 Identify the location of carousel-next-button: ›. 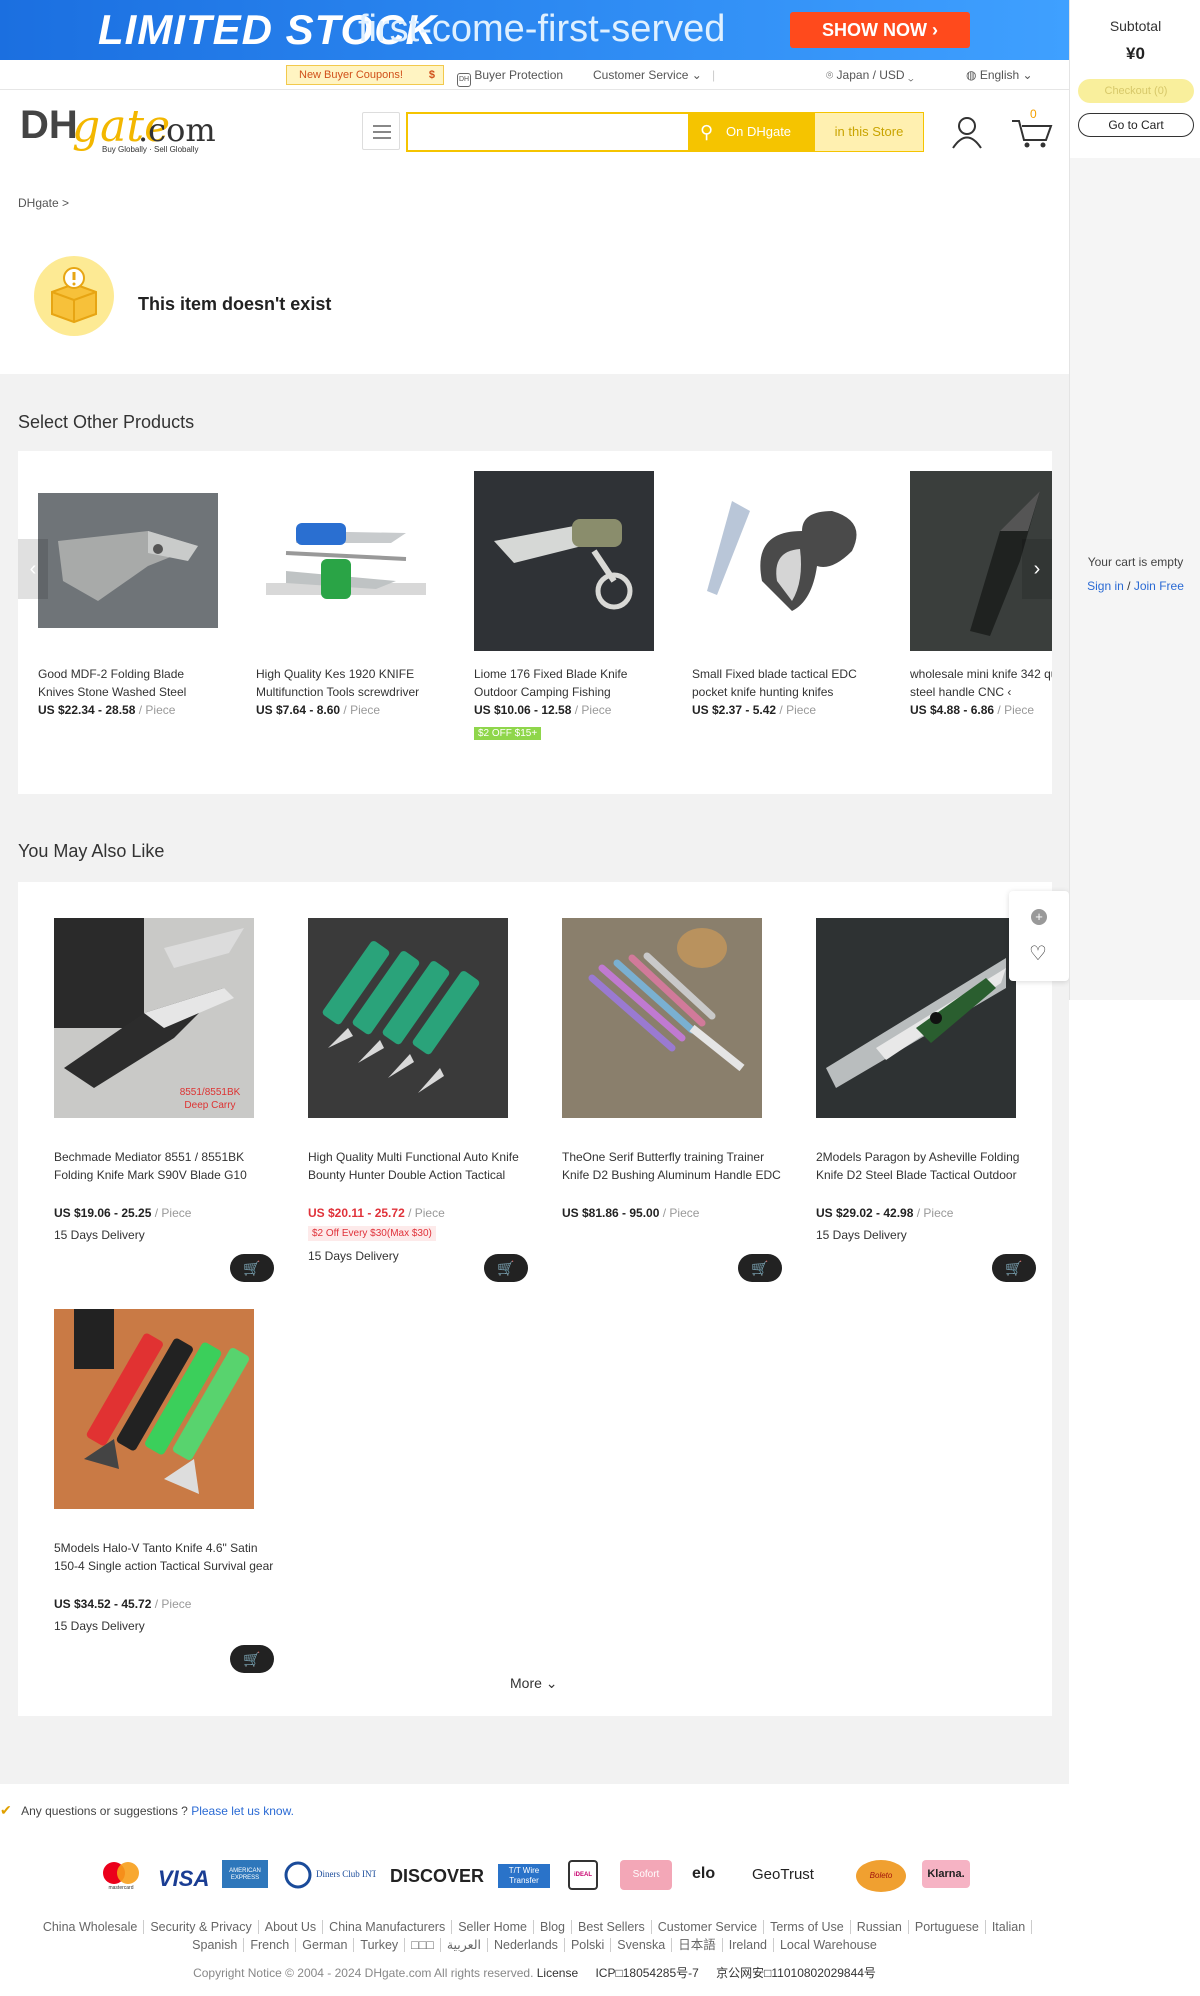
(1037, 569).